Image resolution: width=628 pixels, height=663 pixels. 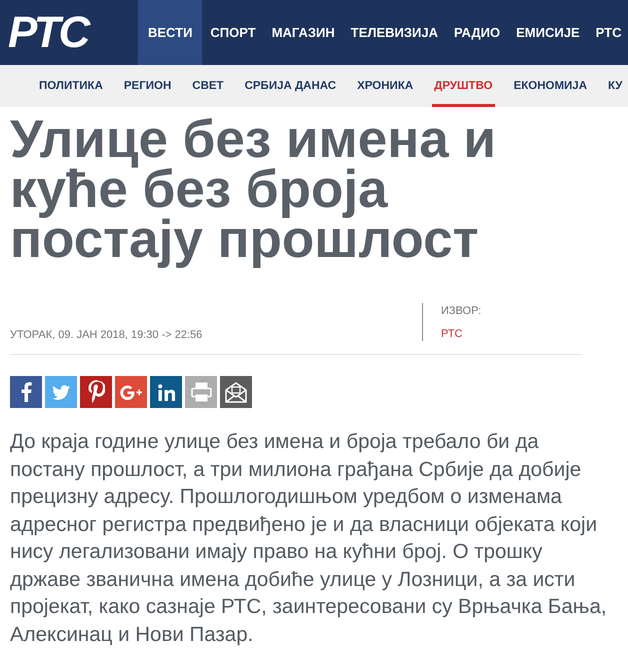 What do you see at coordinates (385, 87) in the screenshot?
I see `section-tab: ХРОНИКА` at bounding box center [385, 87].